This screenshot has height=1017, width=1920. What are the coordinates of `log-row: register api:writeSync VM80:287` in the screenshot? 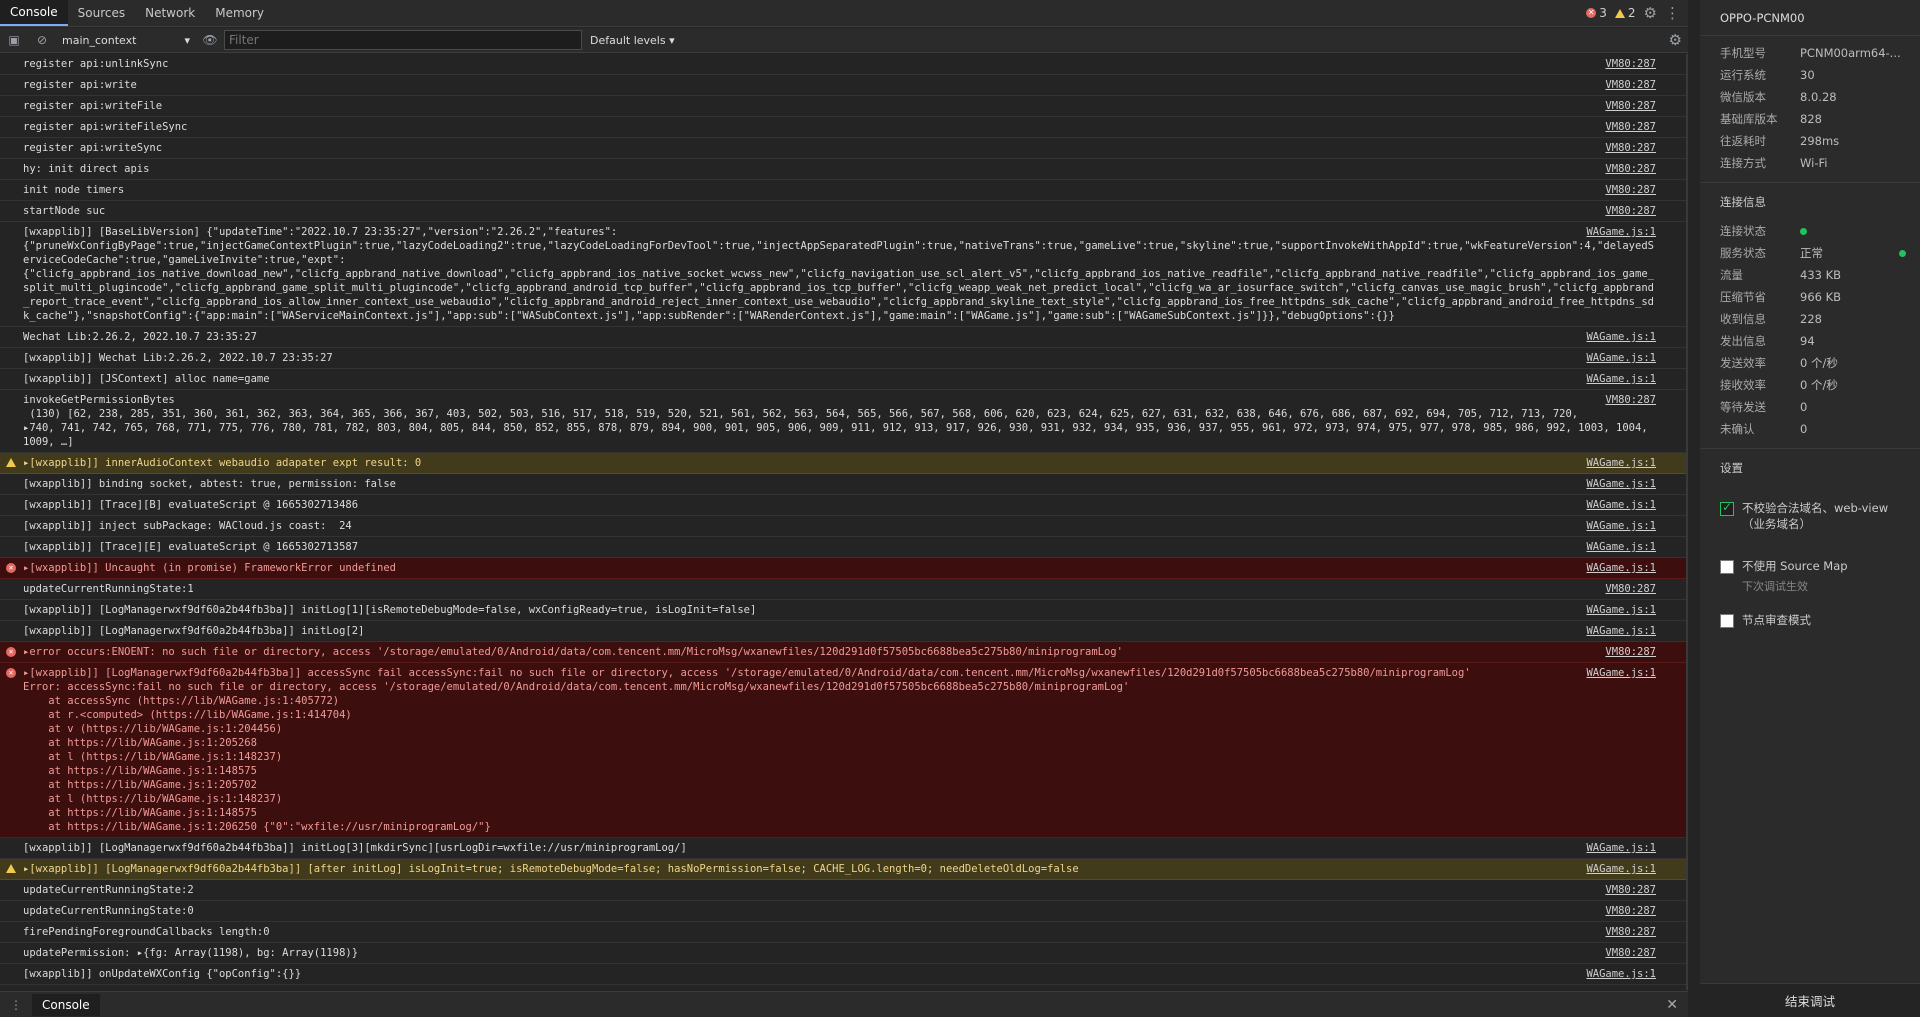 It's located at (843, 148).